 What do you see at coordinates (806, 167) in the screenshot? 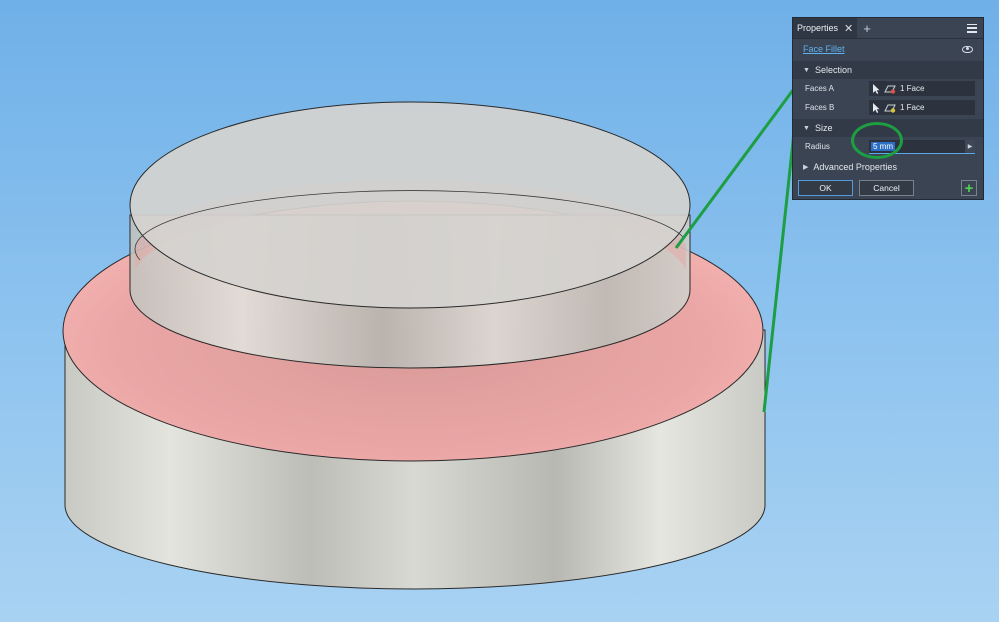
I see `triangle-right-icon: ▶` at bounding box center [806, 167].